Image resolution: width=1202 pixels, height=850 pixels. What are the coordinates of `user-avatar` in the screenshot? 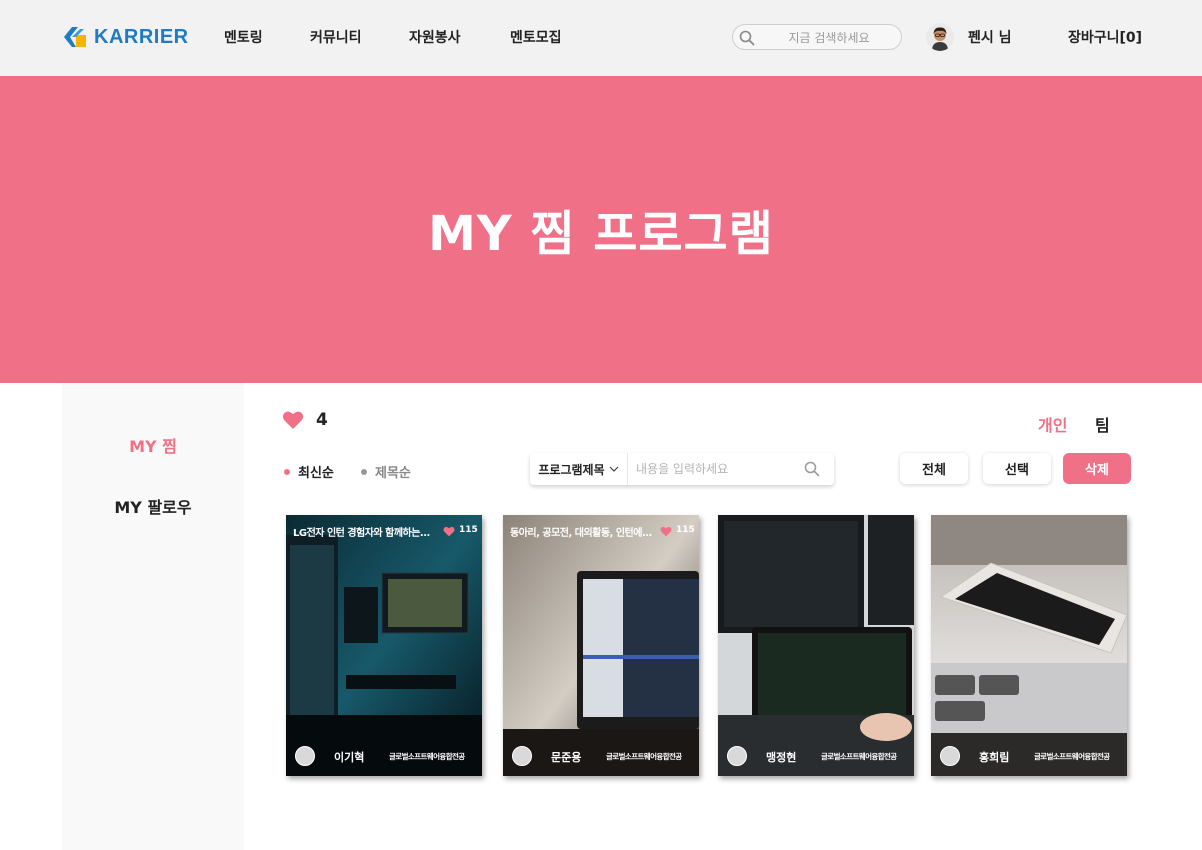 It's located at (940, 37).